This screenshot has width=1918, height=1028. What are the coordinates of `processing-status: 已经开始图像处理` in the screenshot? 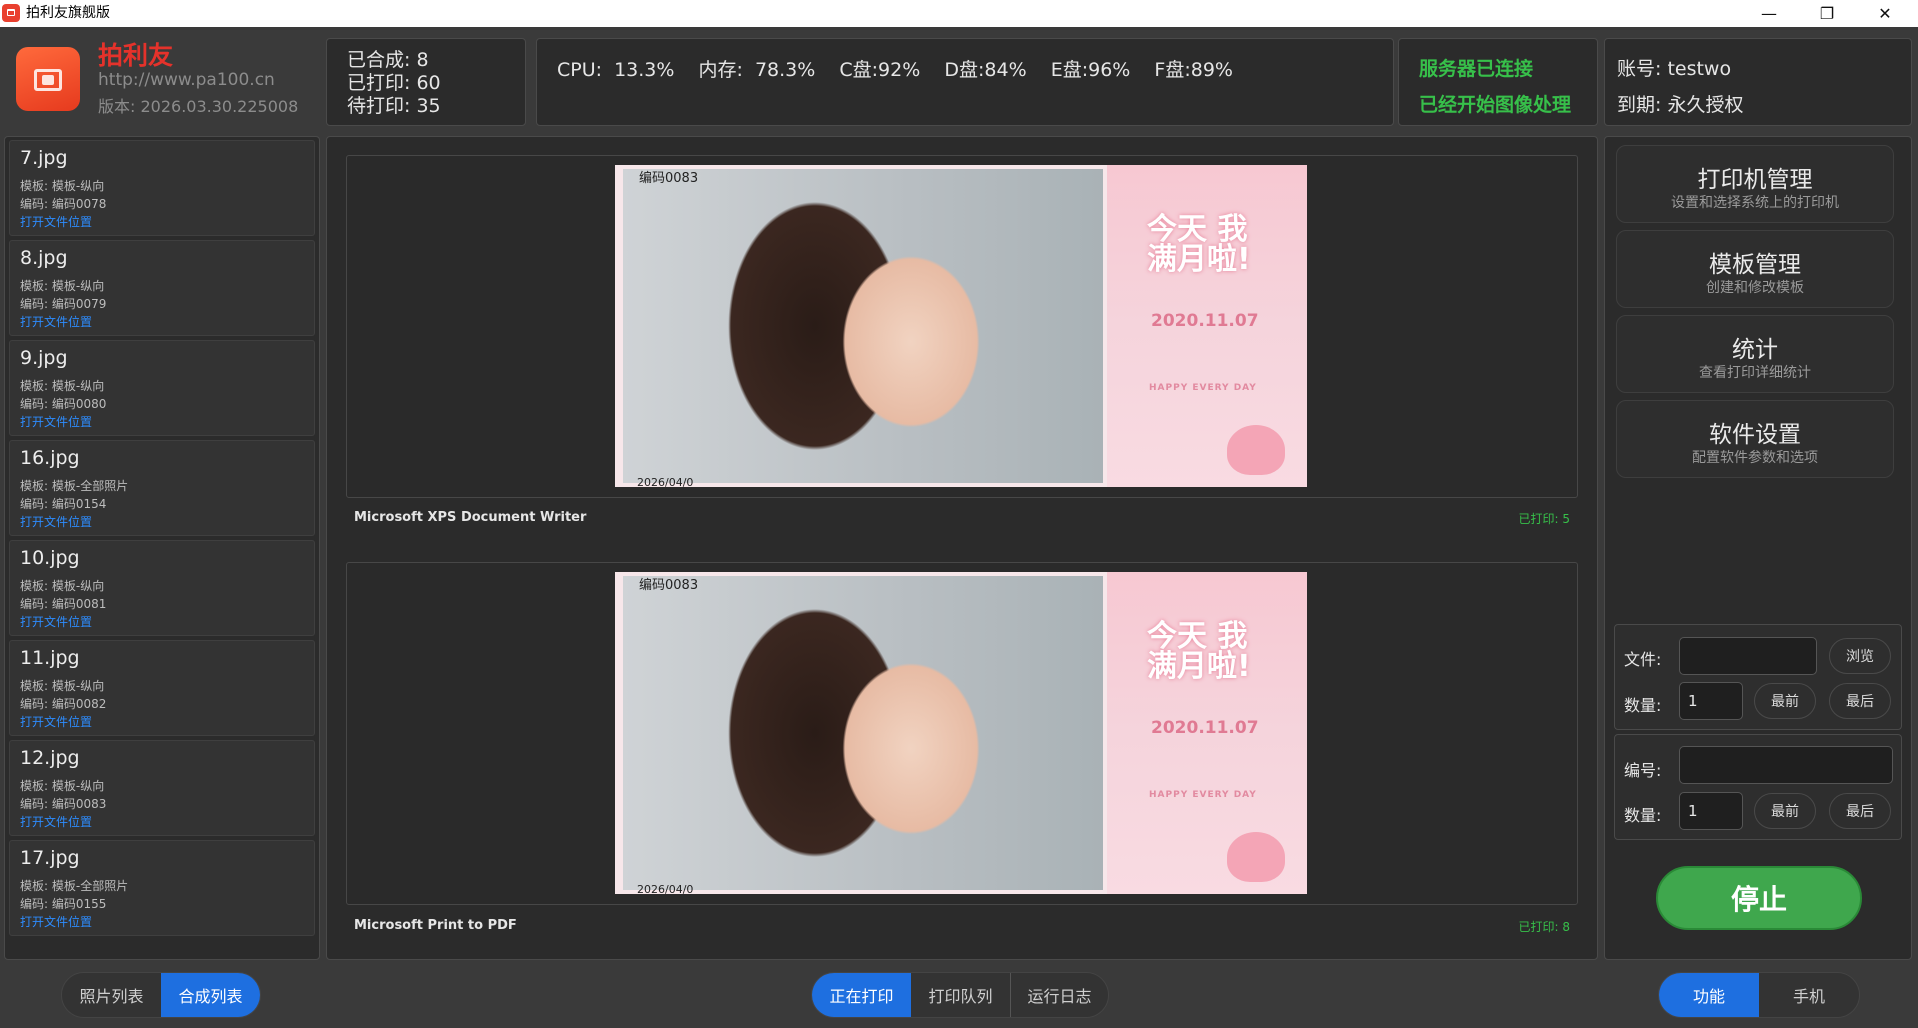 It's located at (1495, 105).